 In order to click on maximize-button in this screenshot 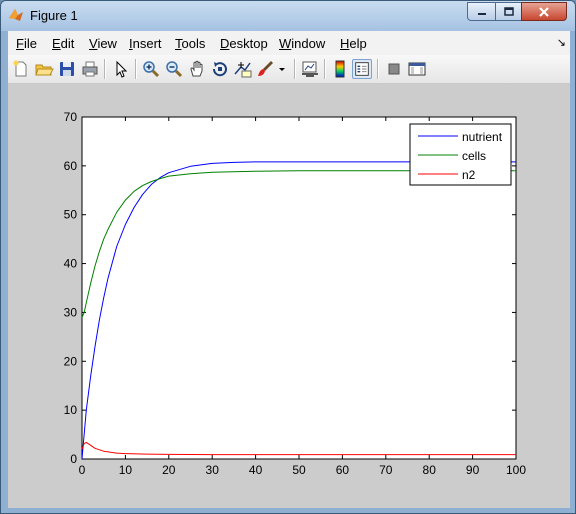, I will do `click(508, 11)`.